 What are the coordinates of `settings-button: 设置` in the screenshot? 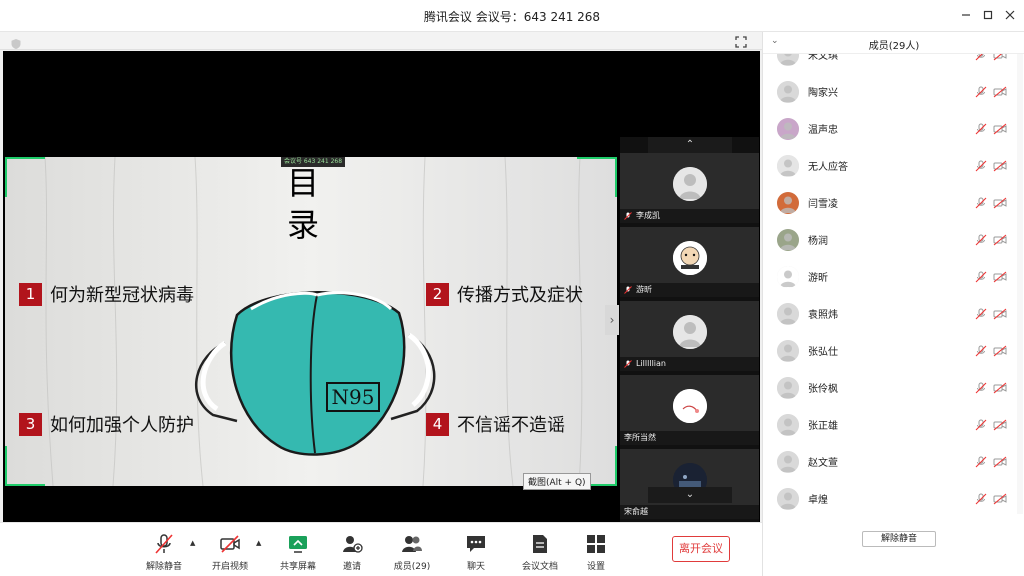 It's located at (596, 552).